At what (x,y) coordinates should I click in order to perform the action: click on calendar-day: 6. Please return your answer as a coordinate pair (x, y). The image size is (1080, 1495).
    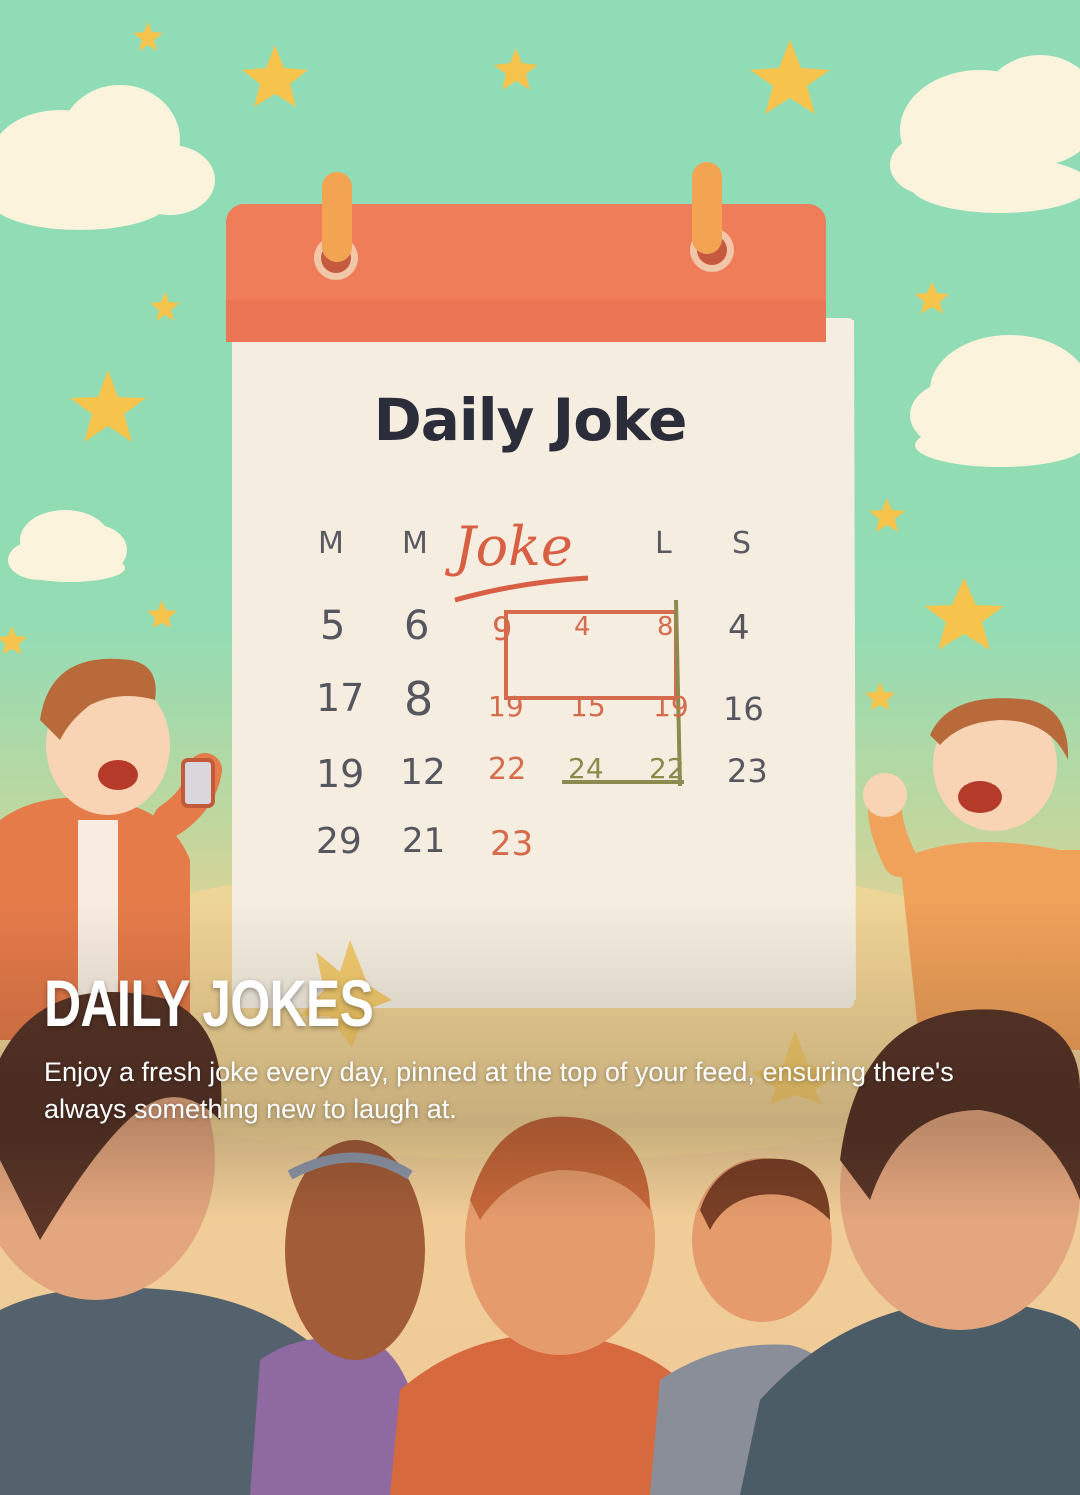
    Looking at the image, I should click on (417, 626).